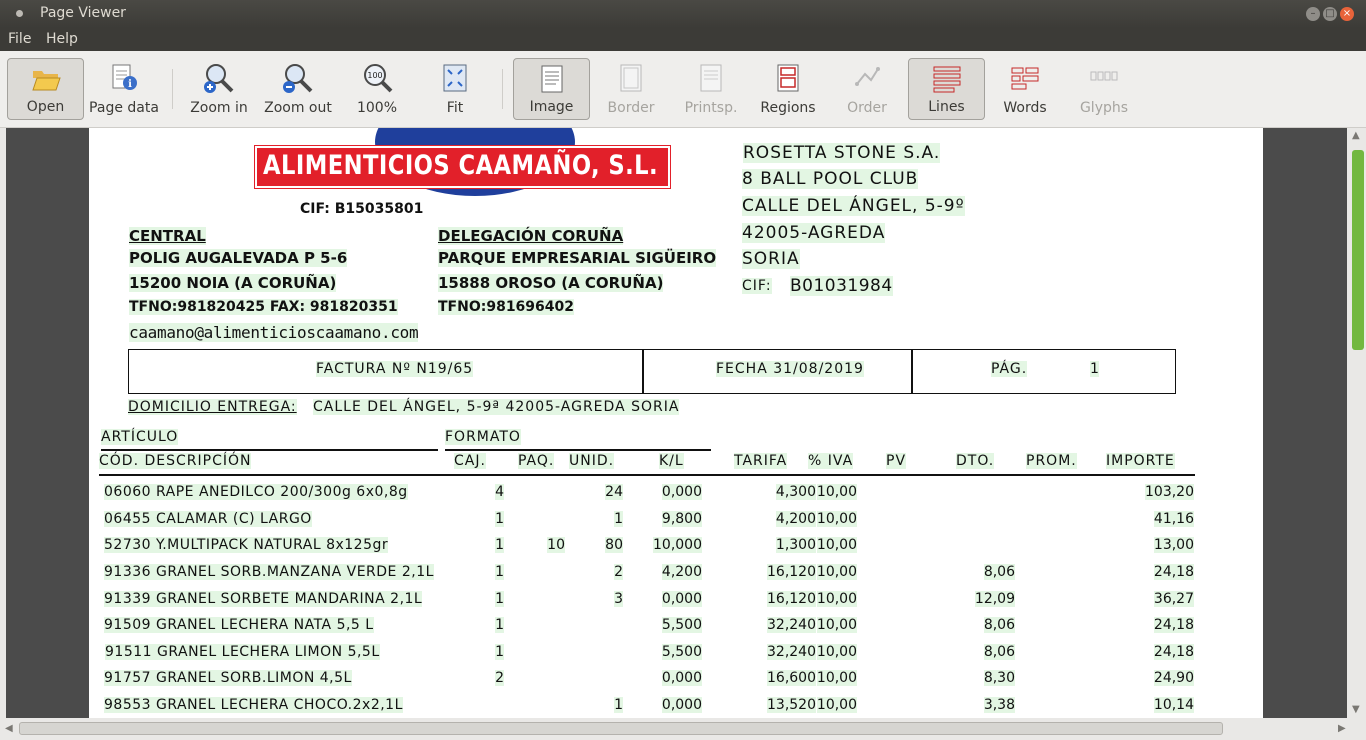  Describe the element at coordinates (1356, 423) in the screenshot. I see `vertical-scrollbar: ▲ ▼` at that location.